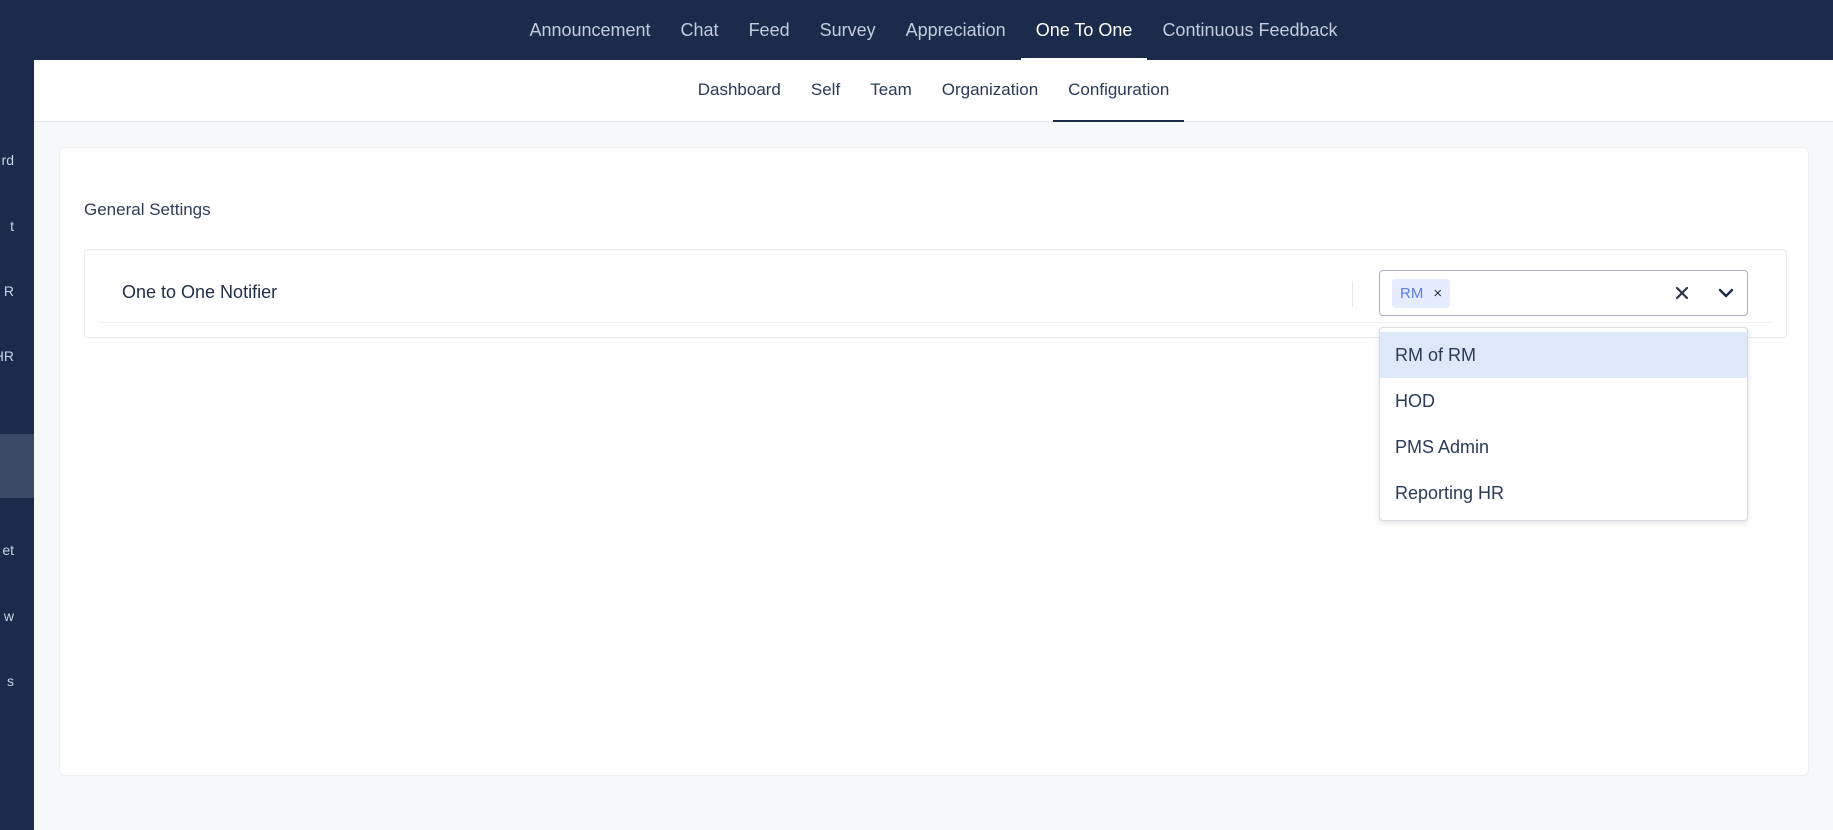  Describe the element at coordinates (1119, 91) in the screenshot. I see `subtab-configuration: Configuration` at that location.